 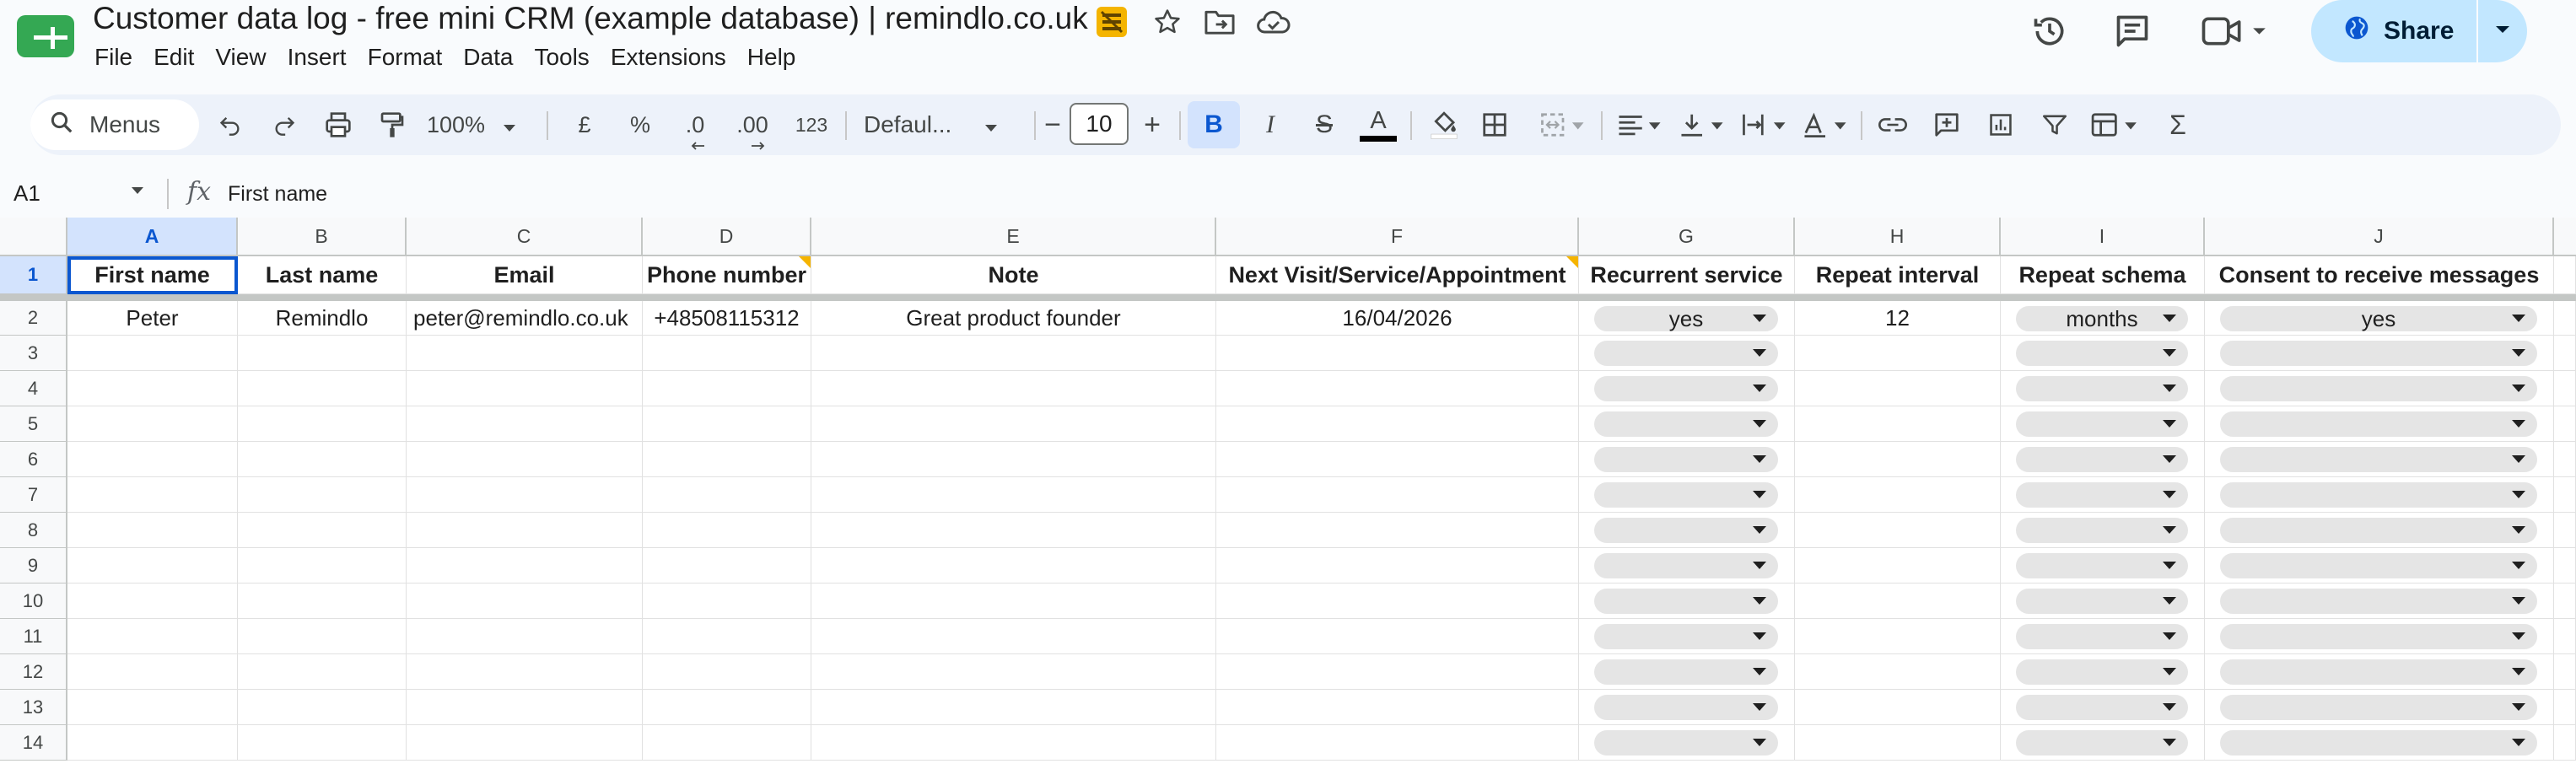 I want to click on cell-A11, so click(x=152, y=636).